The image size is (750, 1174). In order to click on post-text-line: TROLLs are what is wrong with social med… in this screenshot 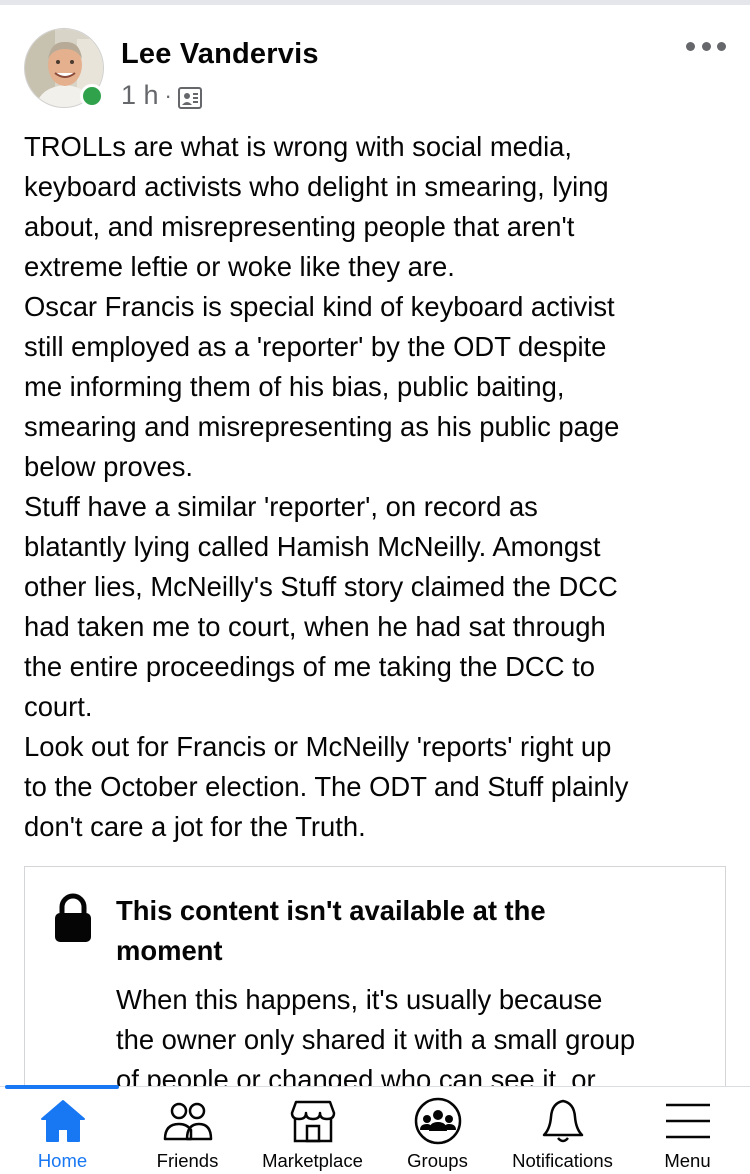, I will do `click(298, 146)`.